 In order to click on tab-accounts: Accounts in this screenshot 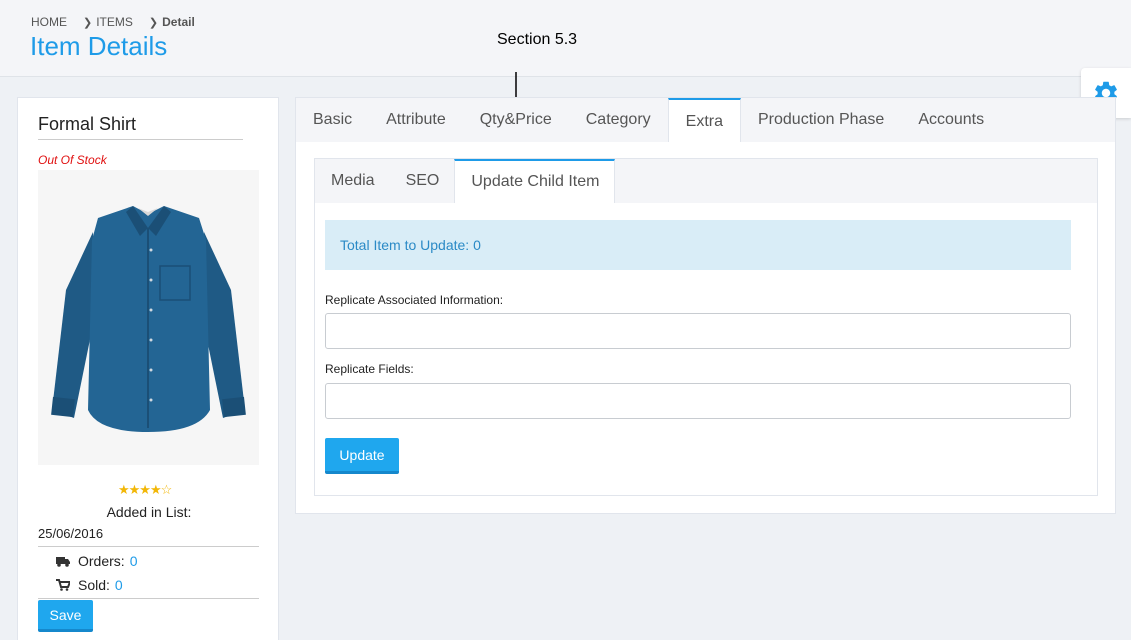, I will do `click(951, 120)`.